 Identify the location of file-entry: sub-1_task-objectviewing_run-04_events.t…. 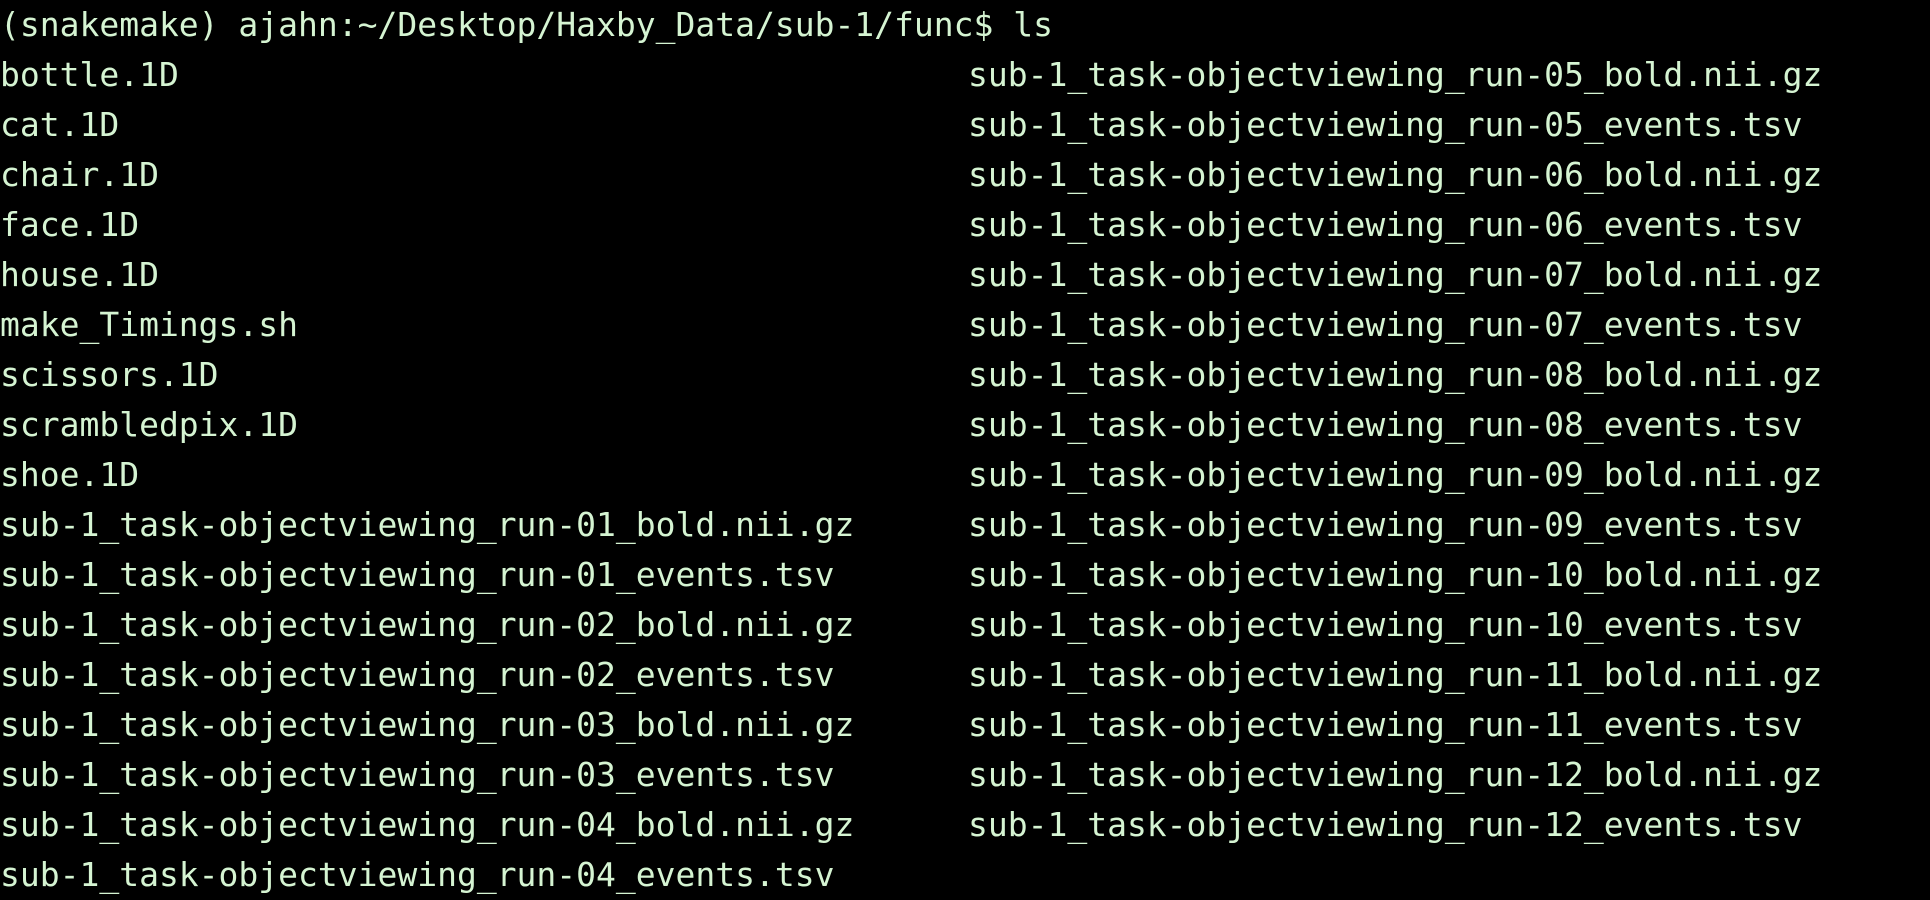
(417, 874).